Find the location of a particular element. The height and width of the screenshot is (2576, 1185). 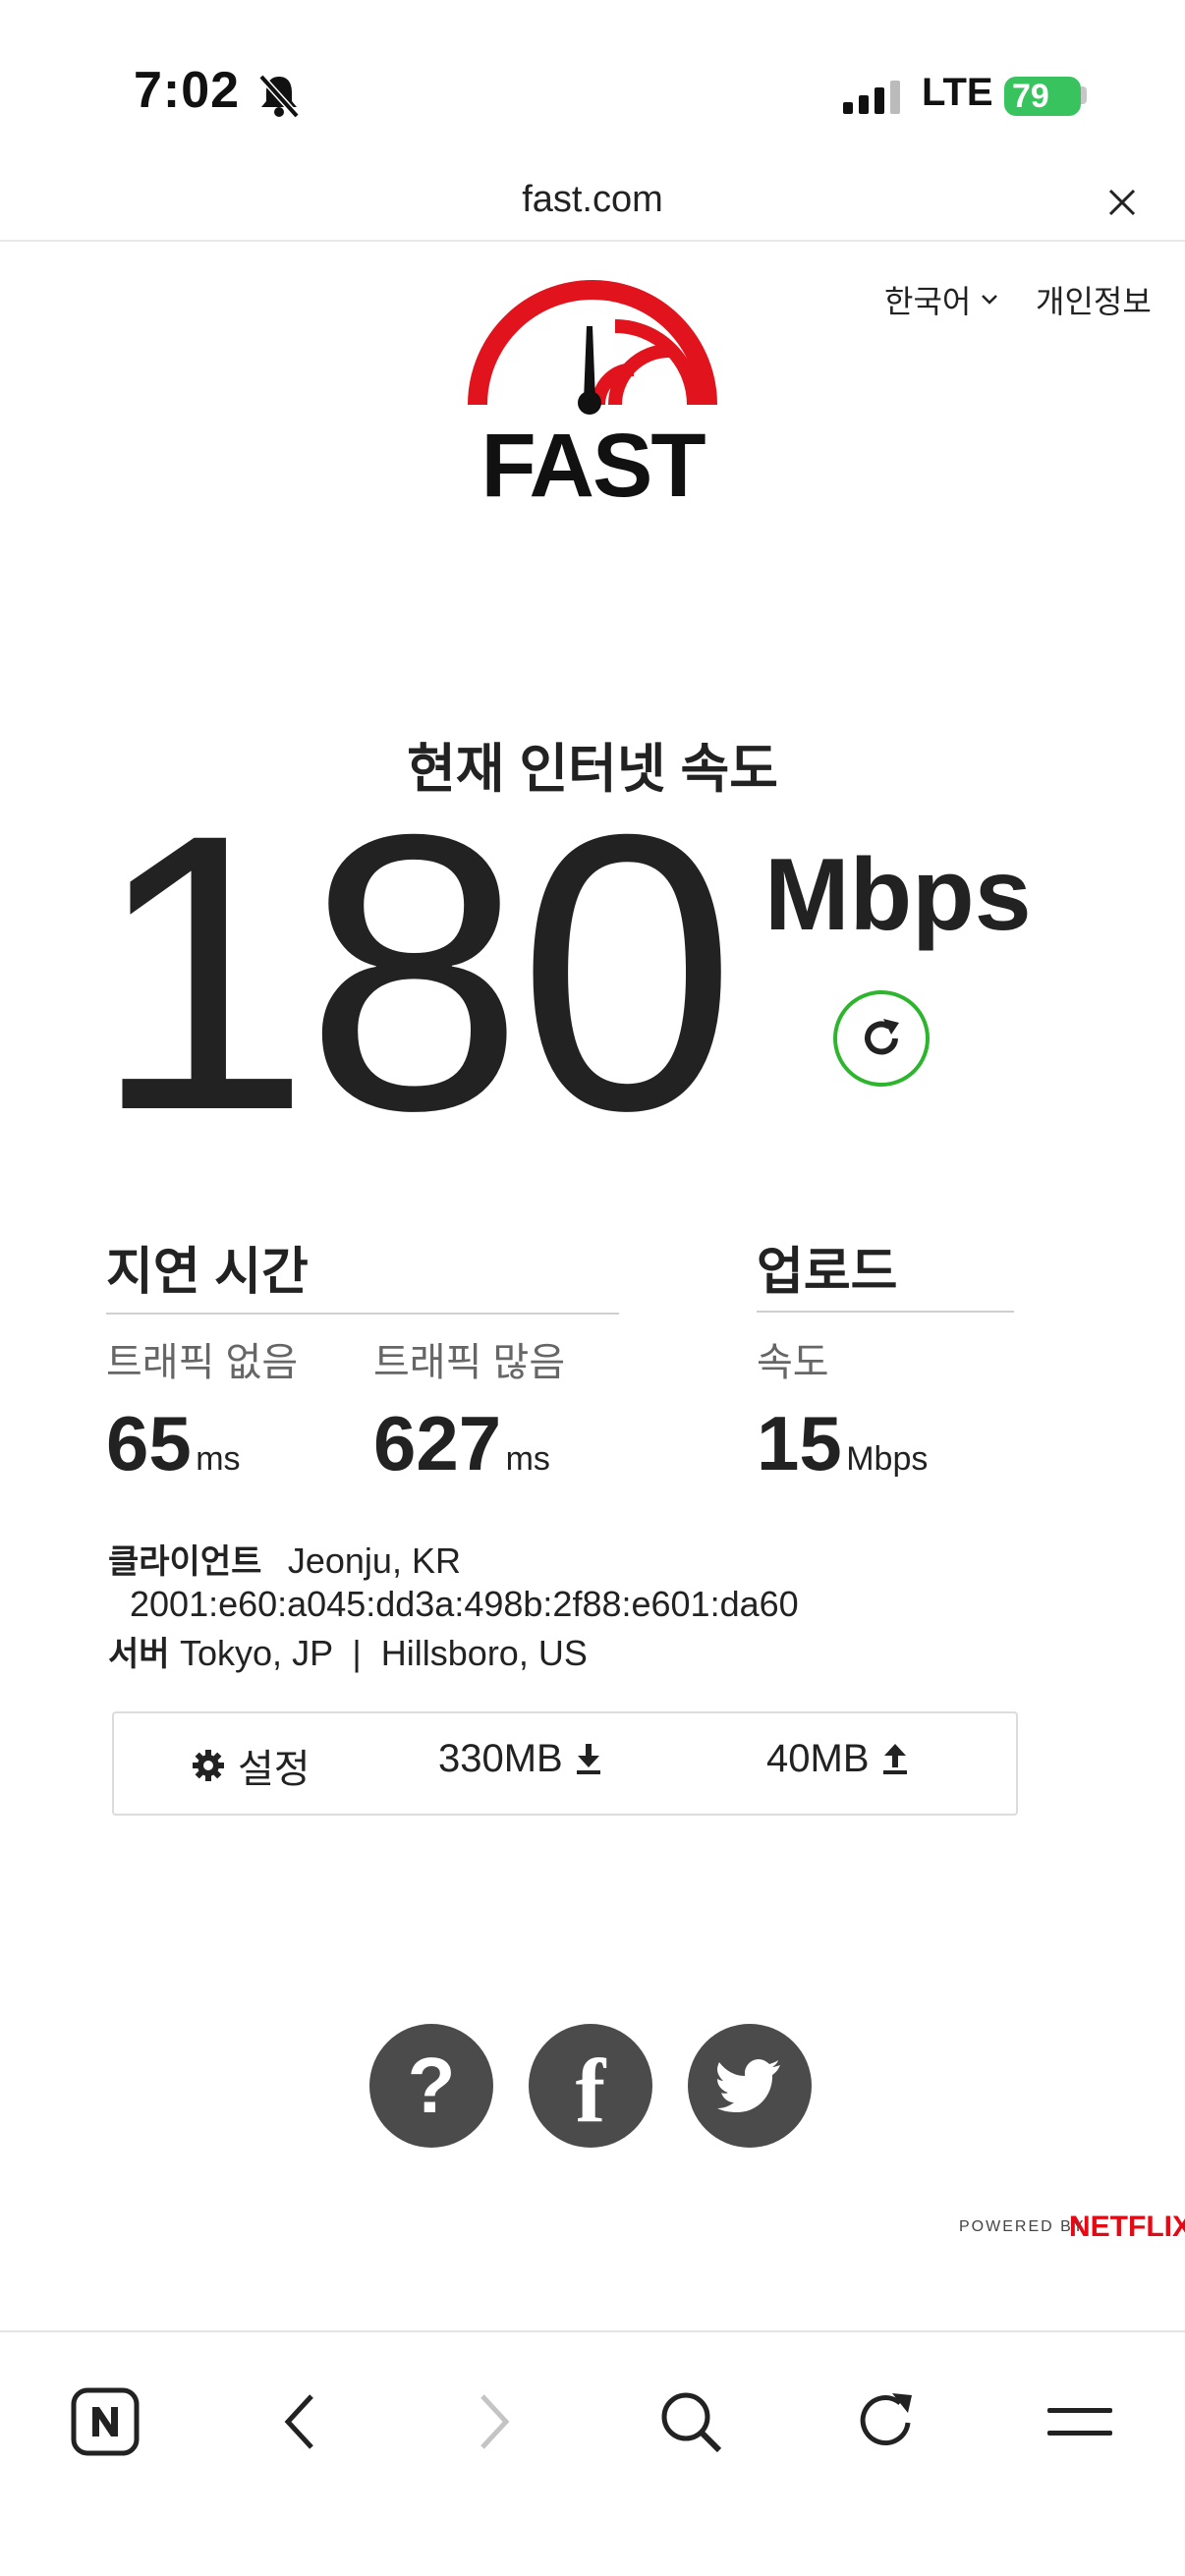

gear-icon is located at coordinates (209, 1765).